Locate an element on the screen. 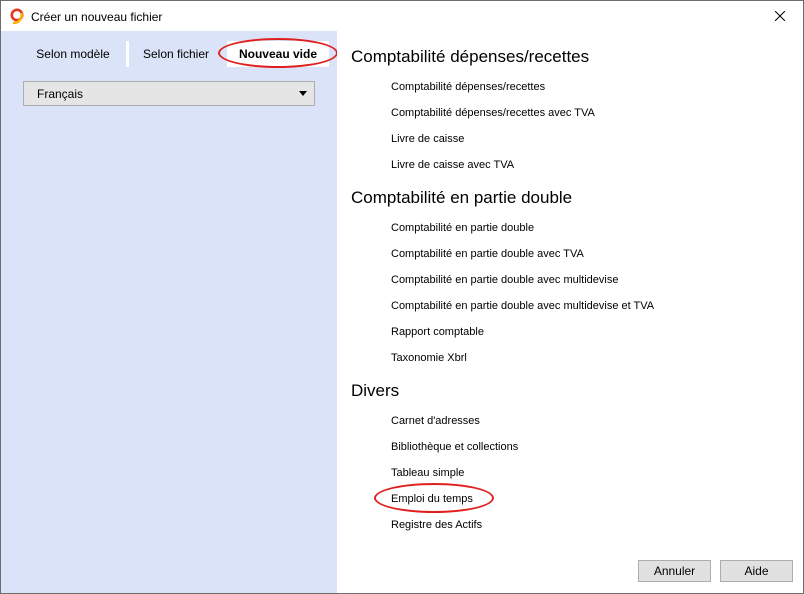 The width and height of the screenshot is (804, 594). section-heading-partie-double: Comptabilité en partie double is located at coordinates (462, 197).